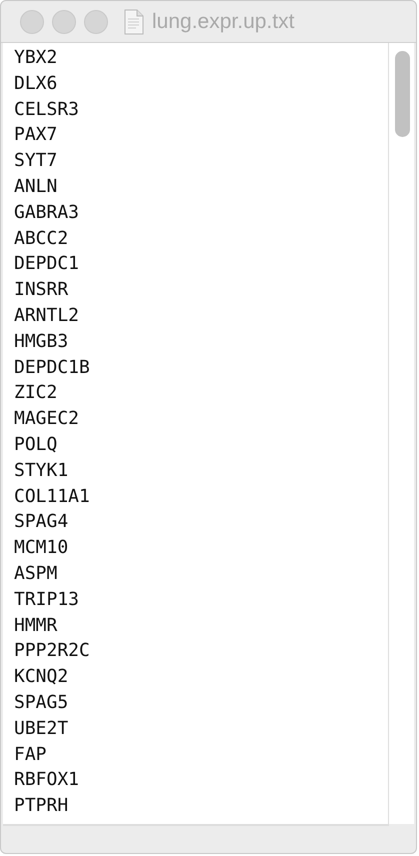 The image size is (419, 856). Describe the element at coordinates (41, 548) in the screenshot. I see `text-line: MCM10` at that location.